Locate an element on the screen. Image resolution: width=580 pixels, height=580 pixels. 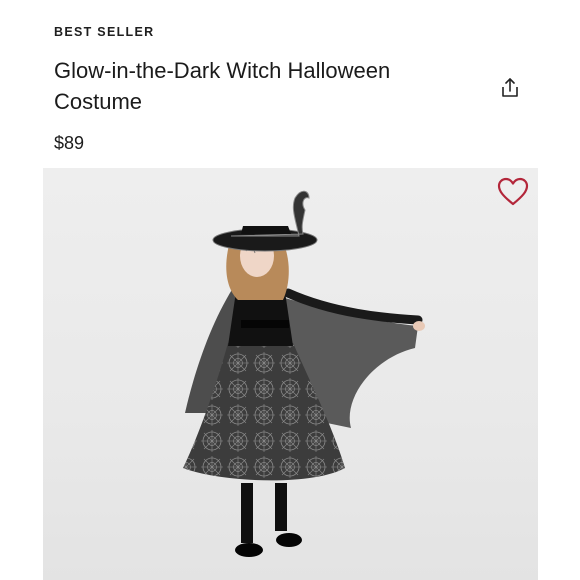
page-margin-left is located at coordinates (21, 290).